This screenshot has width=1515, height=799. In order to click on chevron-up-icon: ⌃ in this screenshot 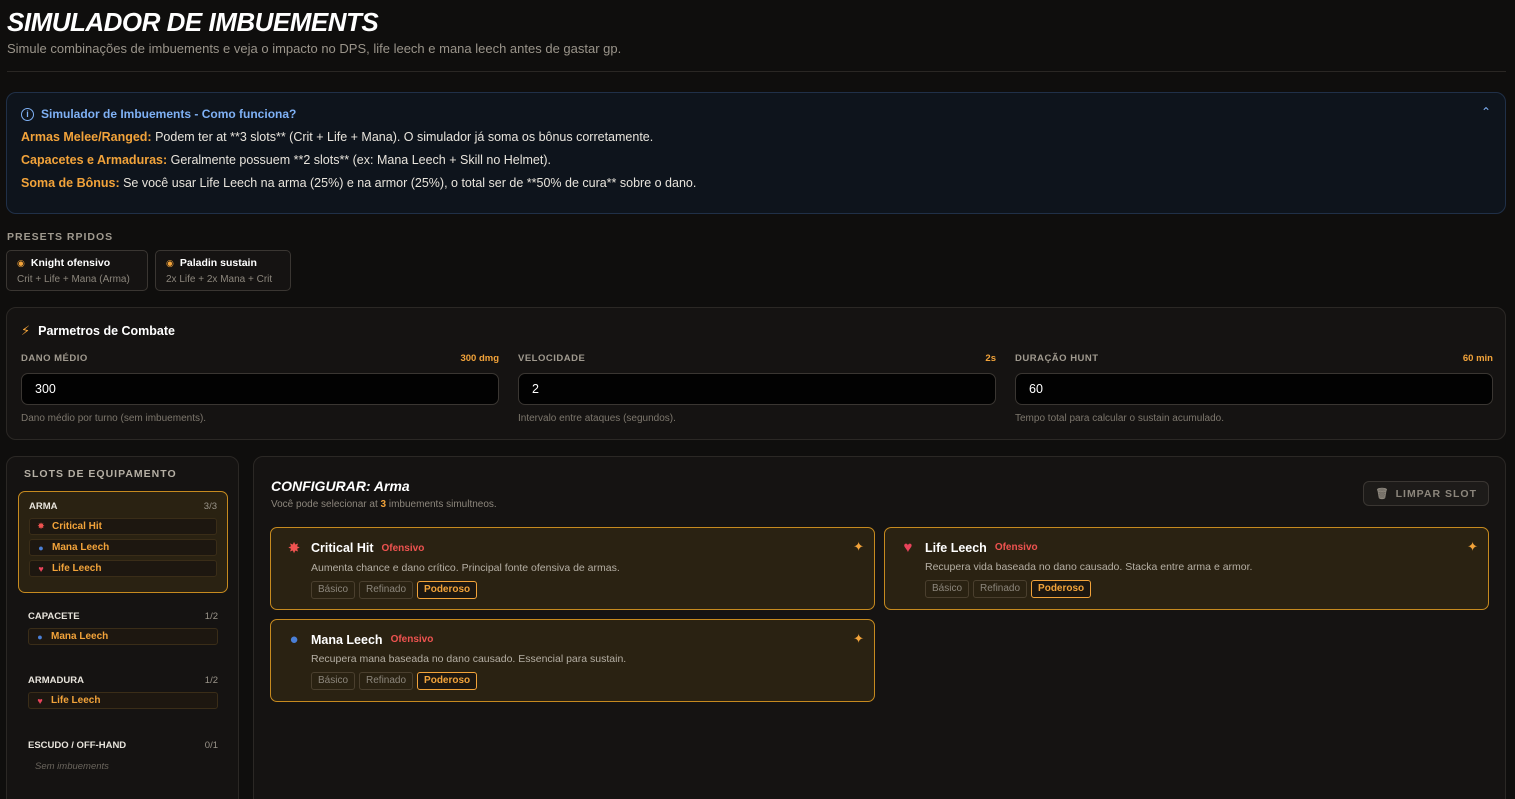, I will do `click(1486, 112)`.